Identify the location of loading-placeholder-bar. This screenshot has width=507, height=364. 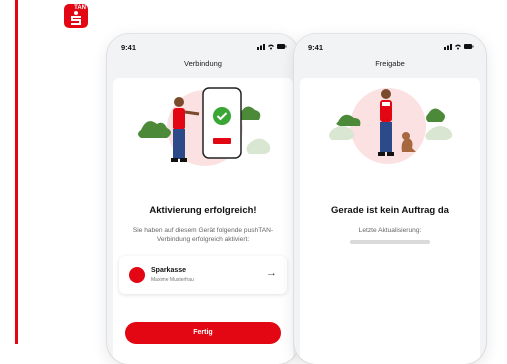
(390, 242).